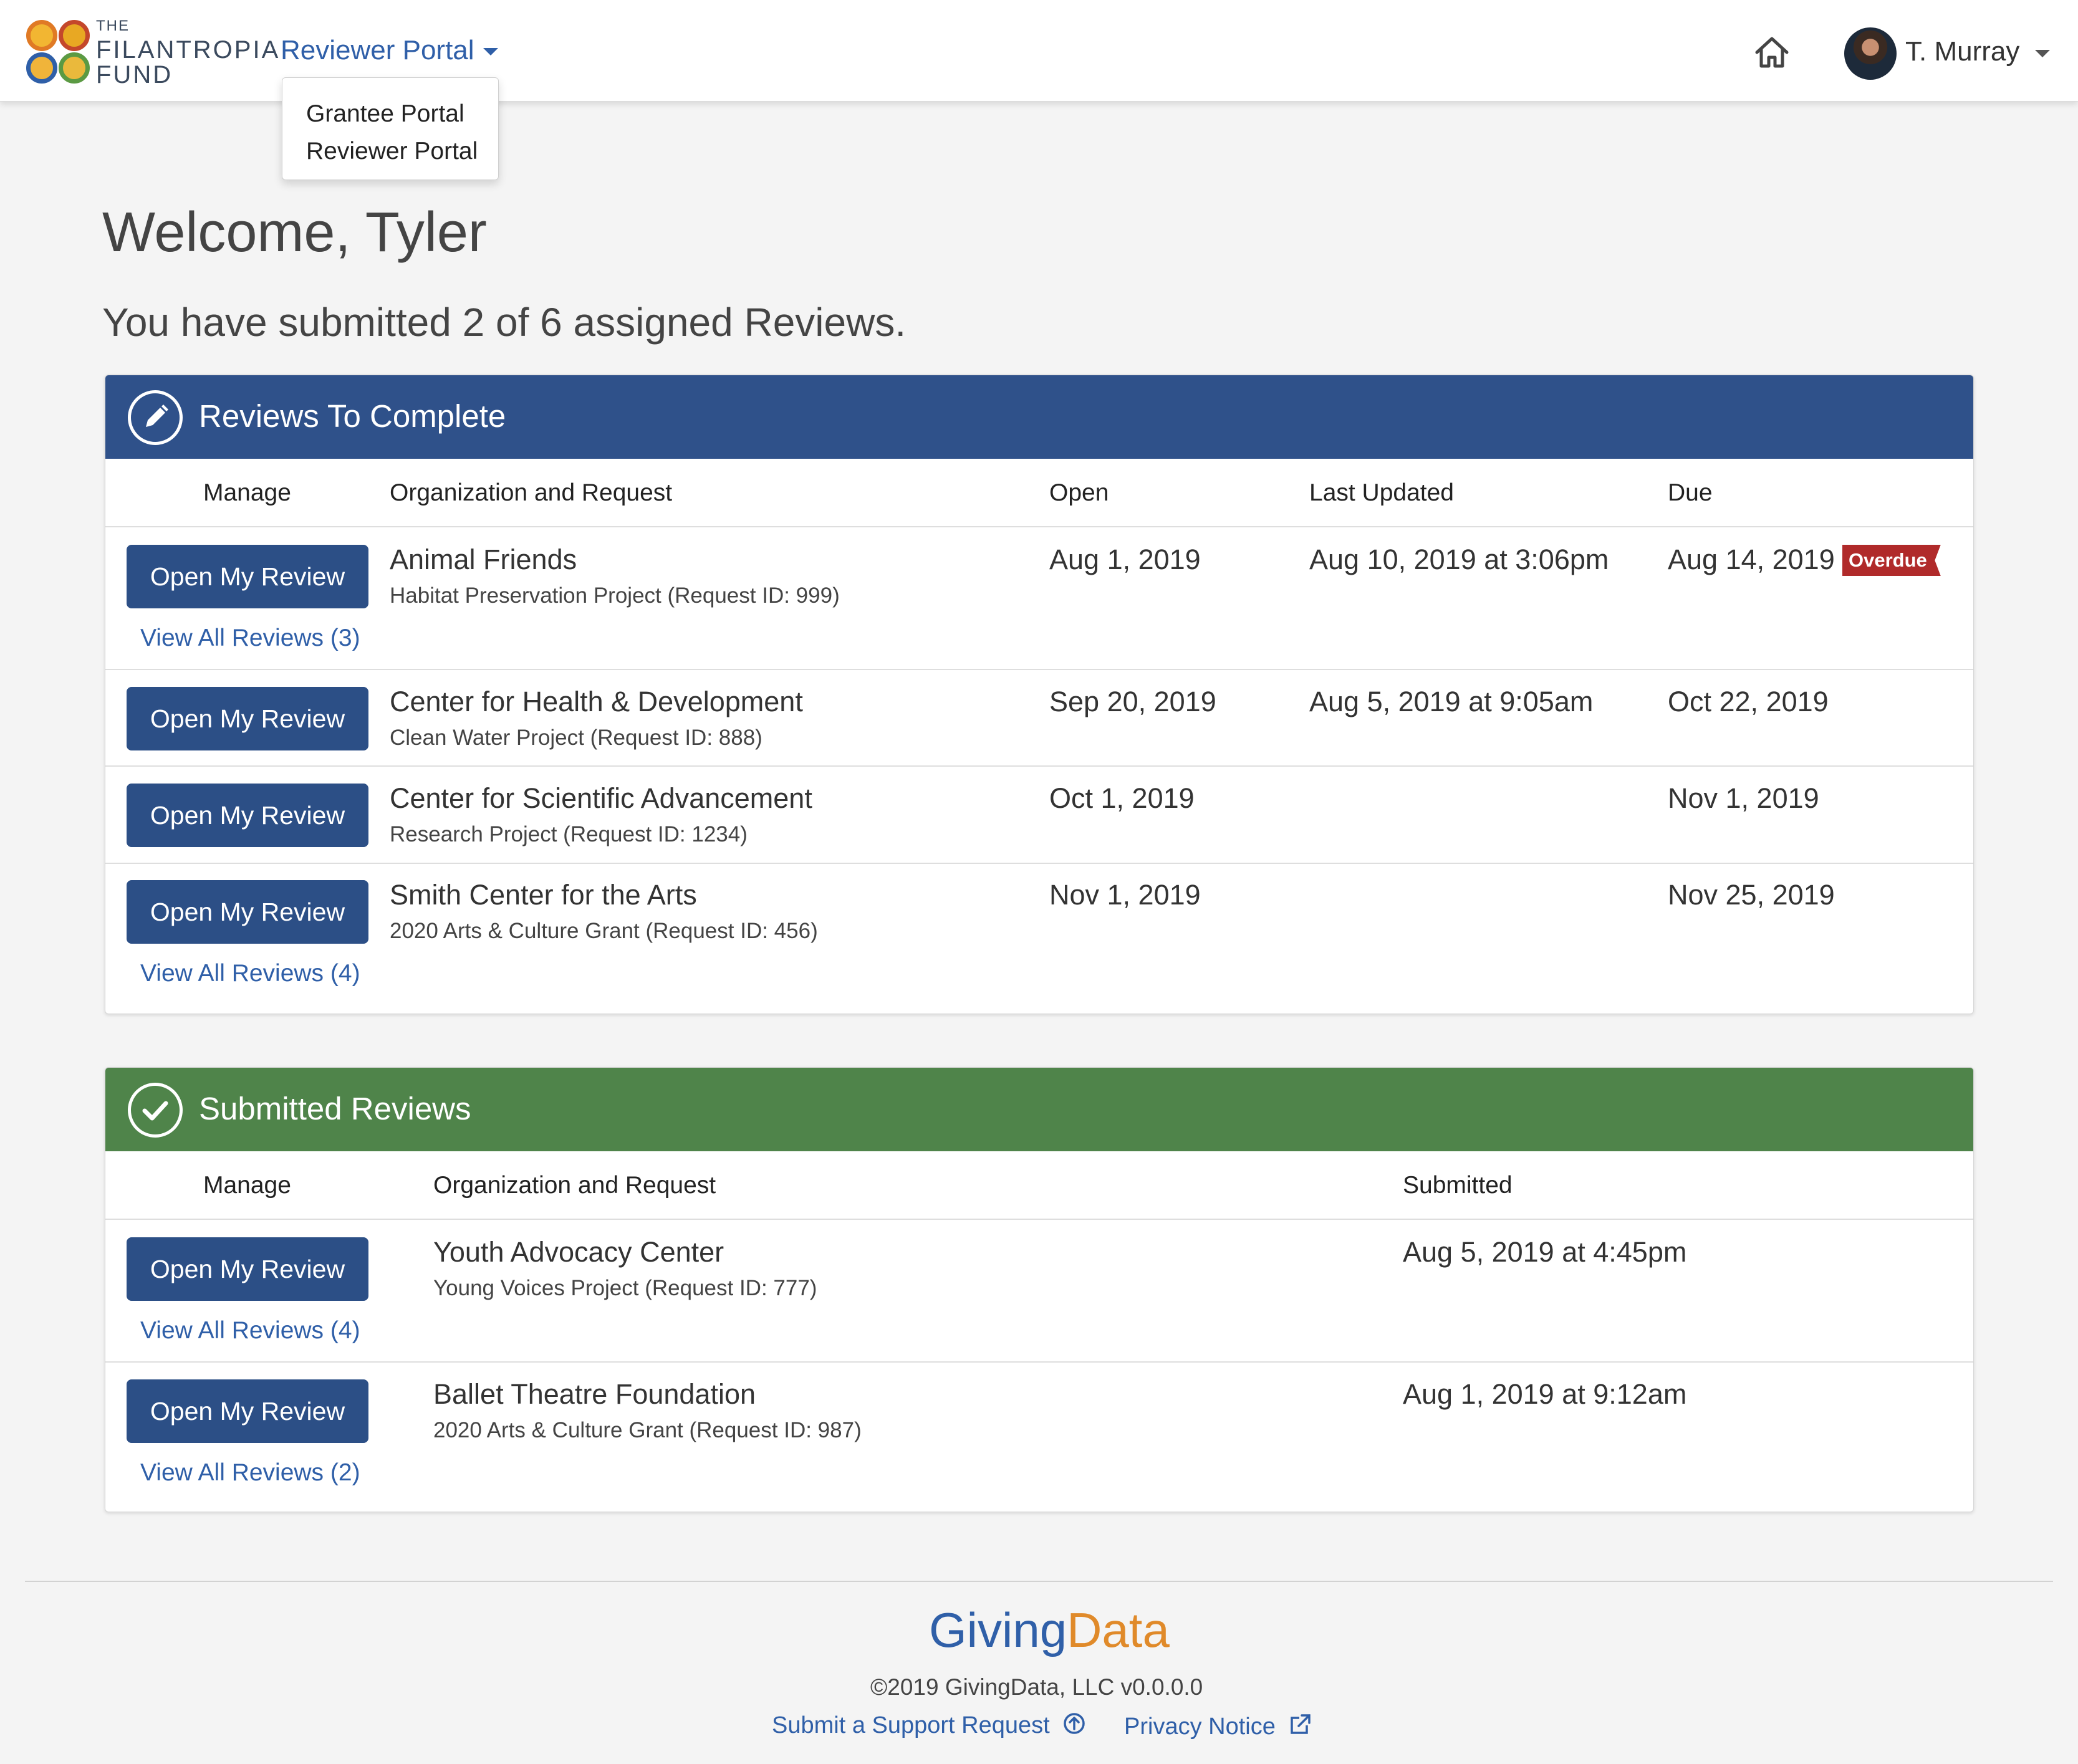  What do you see at coordinates (1039, 417) in the screenshot?
I see `reviews-to-complete-header: Reviews To Complete` at bounding box center [1039, 417].